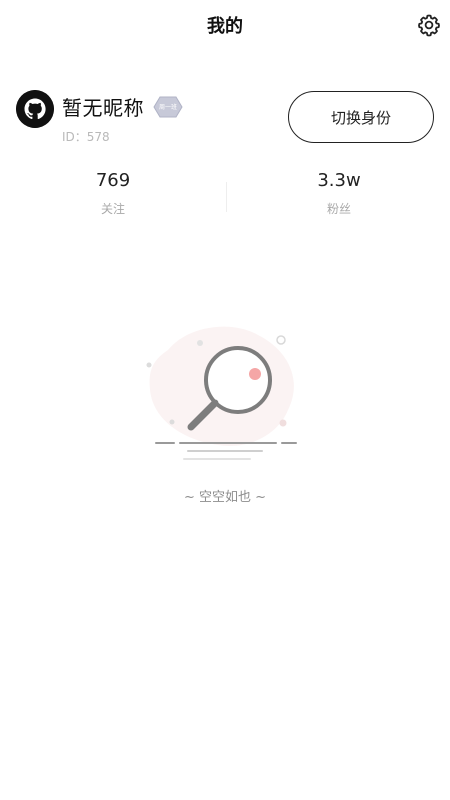  I want to click on page-title: 我的, so click(225, 26).